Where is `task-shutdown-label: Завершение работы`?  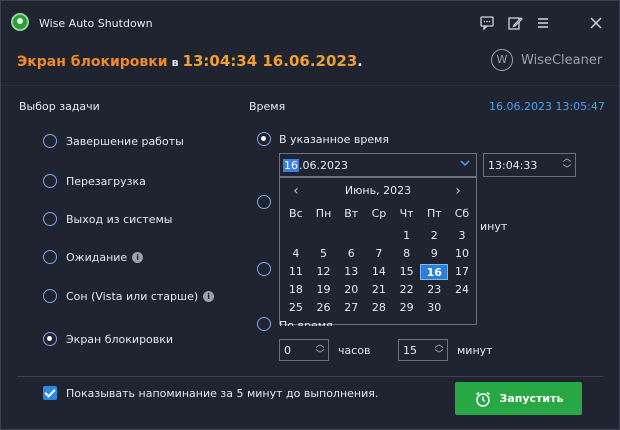 task-shutdown-label: Завершение работы is located at coordinates (125, 141).